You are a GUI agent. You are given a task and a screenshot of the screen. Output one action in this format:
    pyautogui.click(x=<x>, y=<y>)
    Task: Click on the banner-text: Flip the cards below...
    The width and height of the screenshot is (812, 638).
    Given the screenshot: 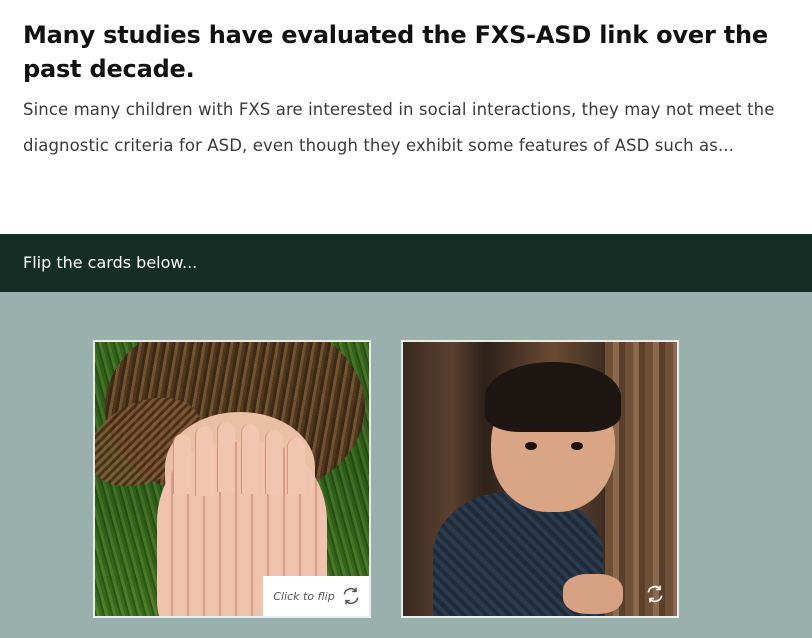 What is the action you would take?
    pyautogui.click(x=110, y=262)
    